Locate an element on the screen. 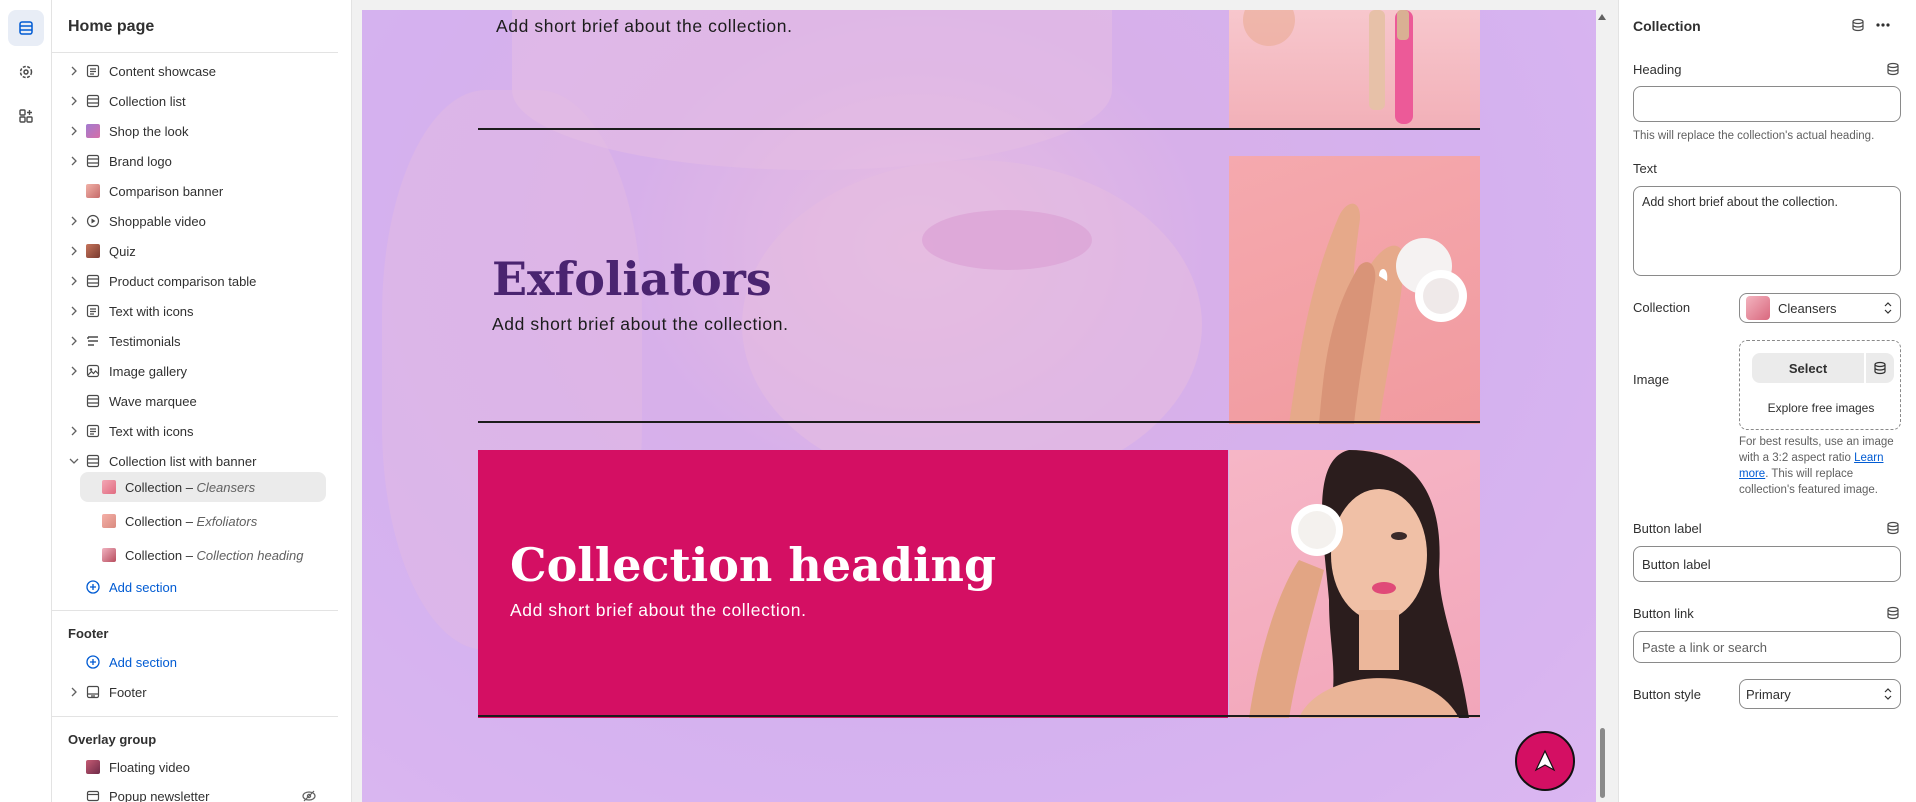  block-collection-cleansers: Collection – Cleansers is located at coordinates (203, 487).